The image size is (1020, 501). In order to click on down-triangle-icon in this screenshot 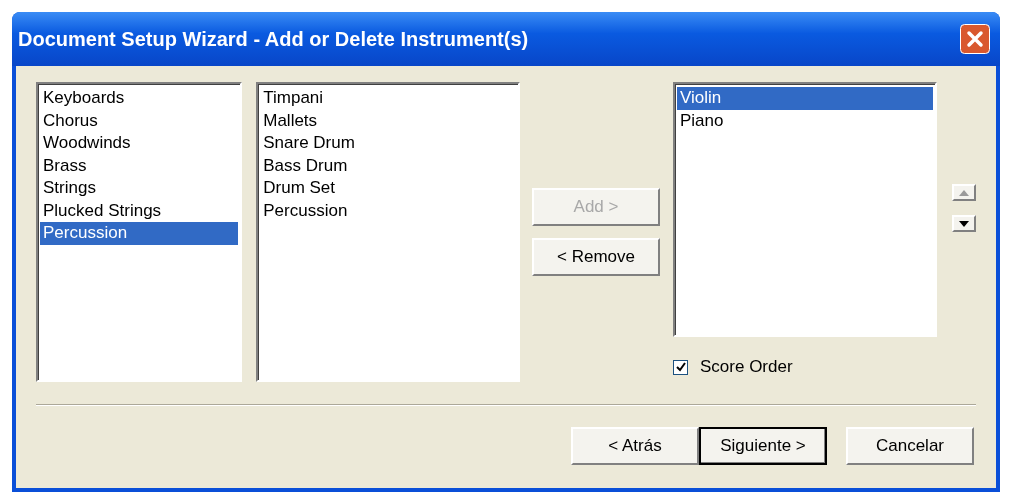, I will do `click(964, 223)`.